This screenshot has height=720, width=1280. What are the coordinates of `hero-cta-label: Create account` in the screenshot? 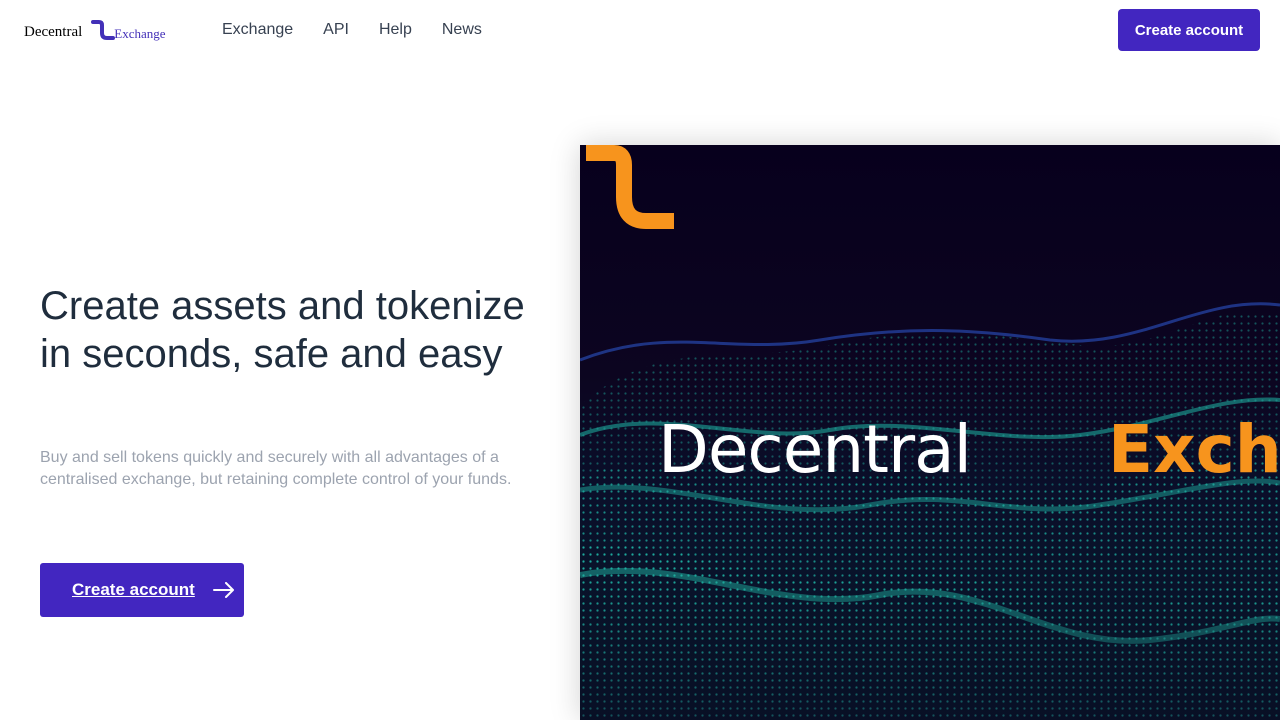 It's located at (133, 589).